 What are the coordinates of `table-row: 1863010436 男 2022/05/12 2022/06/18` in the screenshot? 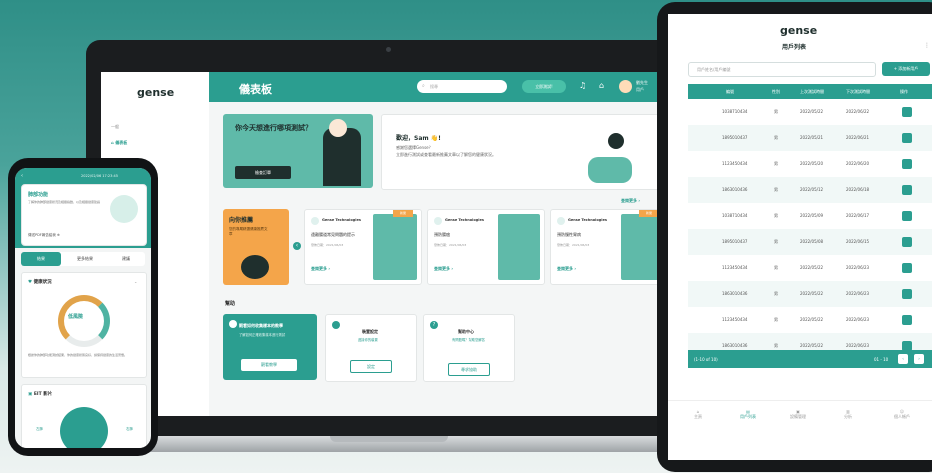 It's located at (810, 190).